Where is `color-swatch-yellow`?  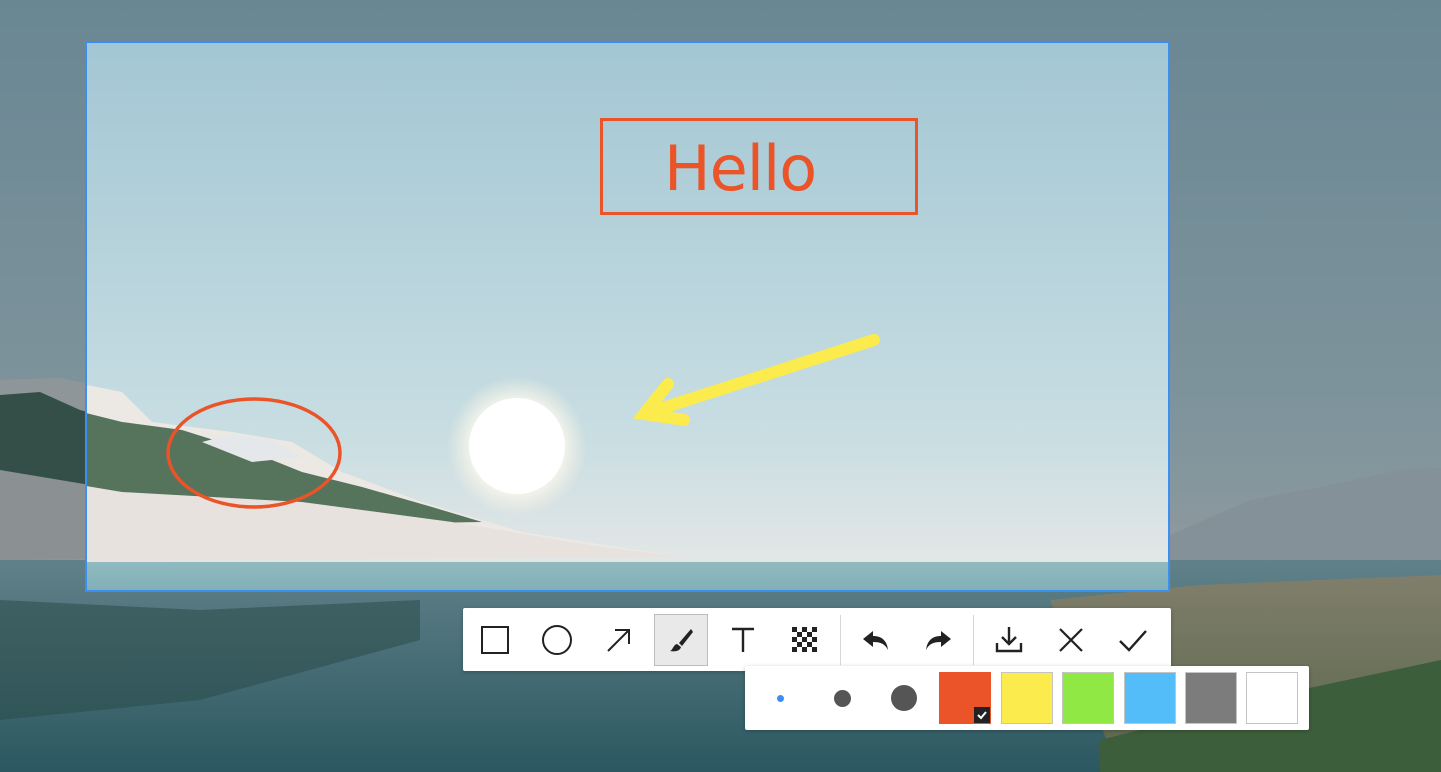
color-swatch-yellow is located at coordinates (1027, 698).